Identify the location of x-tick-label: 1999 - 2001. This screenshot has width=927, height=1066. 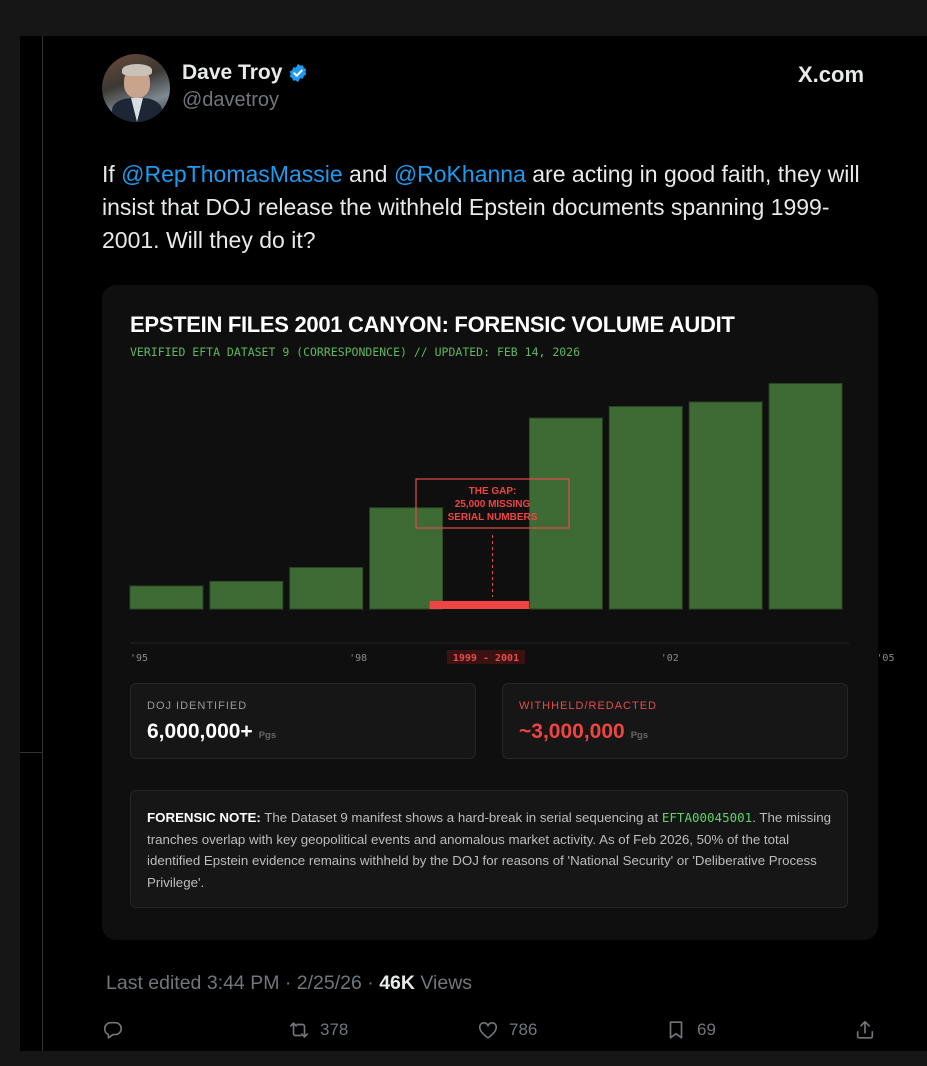
(486, 658).